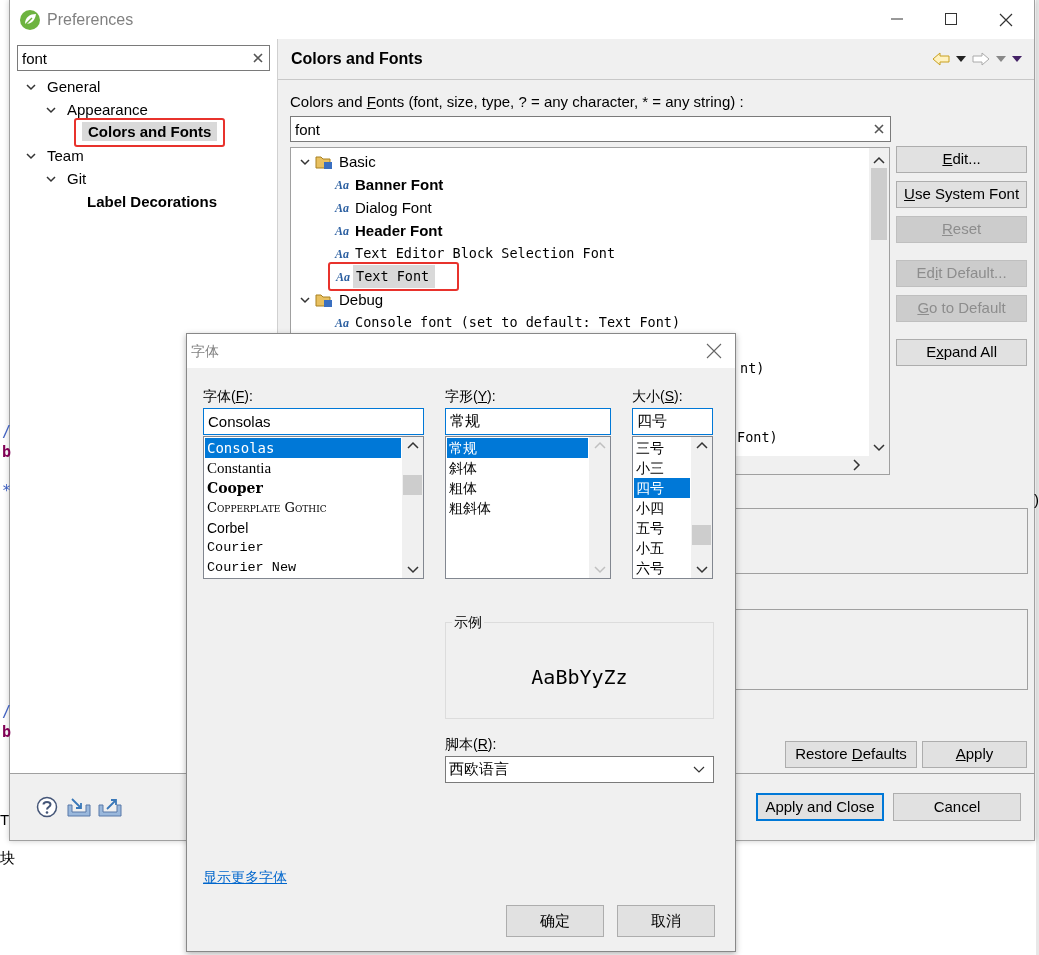  What do you see at coordinates (757, 438) in the screenshot?
I see `tree-item-text: Font)` at bounding box center [757, 438].